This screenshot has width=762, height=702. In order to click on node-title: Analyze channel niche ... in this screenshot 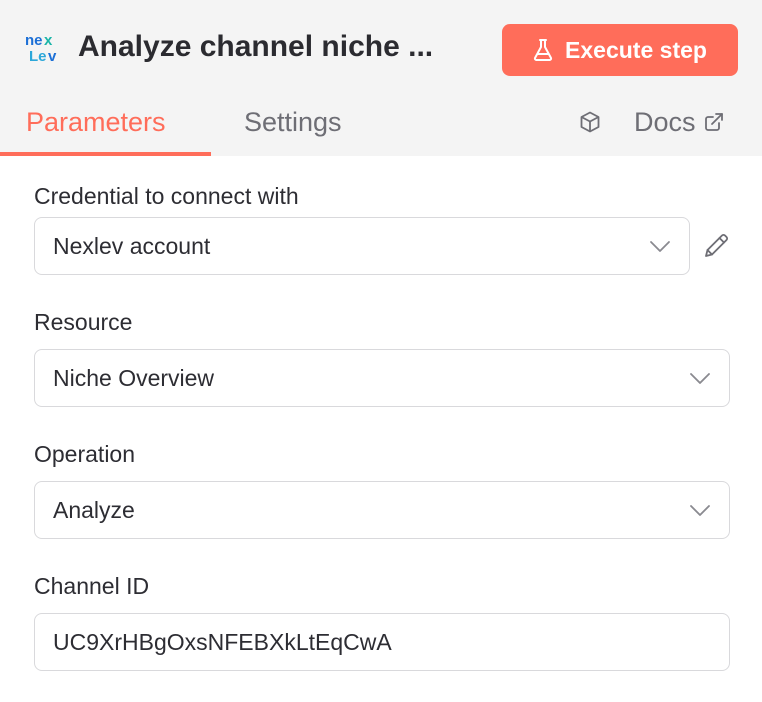, I will do `click(255, 47)`.